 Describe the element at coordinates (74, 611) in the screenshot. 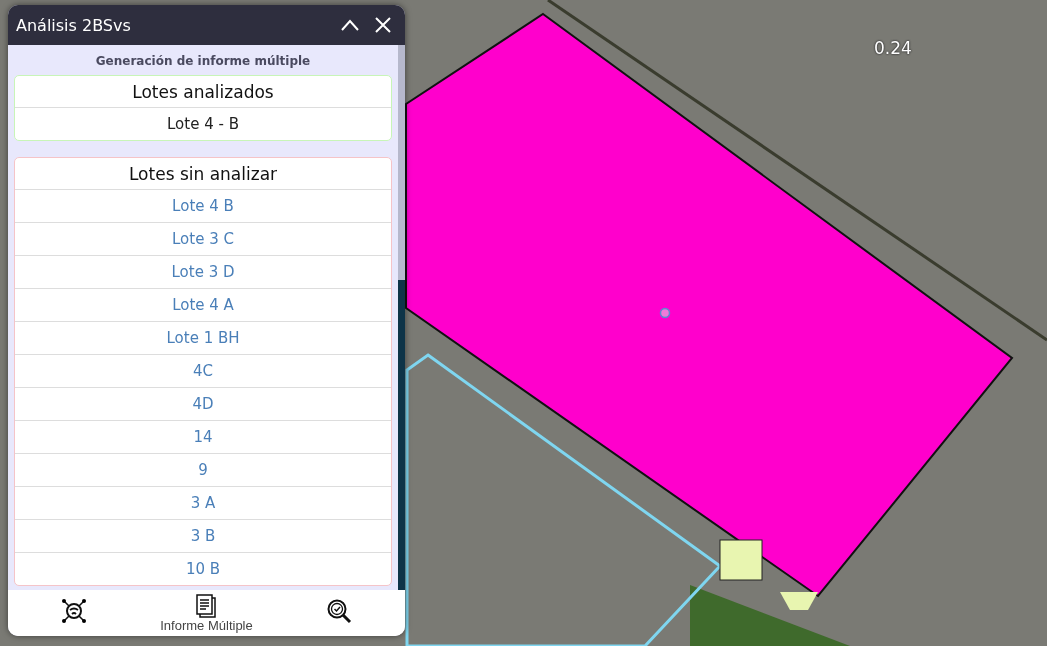

I see `network-icon` at that location.